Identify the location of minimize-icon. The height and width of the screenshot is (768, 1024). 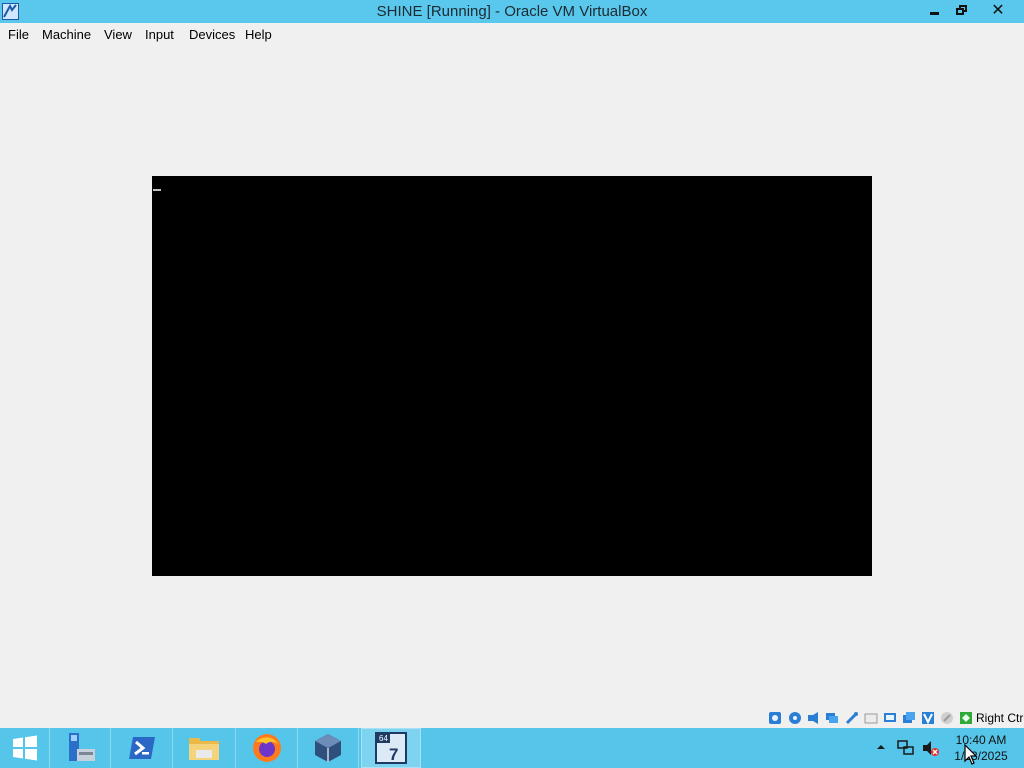
(934, 13).